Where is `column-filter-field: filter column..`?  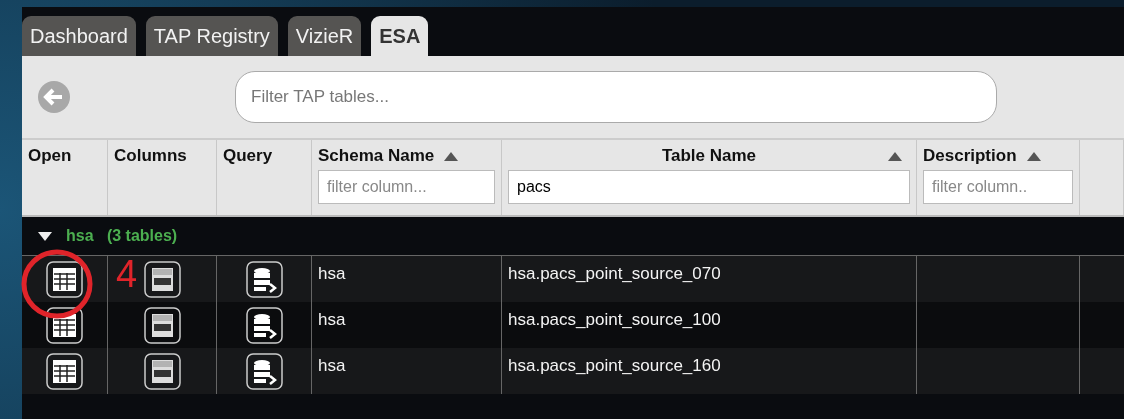 column-filter-field: filter column.. is located at coordinates (998, 187).